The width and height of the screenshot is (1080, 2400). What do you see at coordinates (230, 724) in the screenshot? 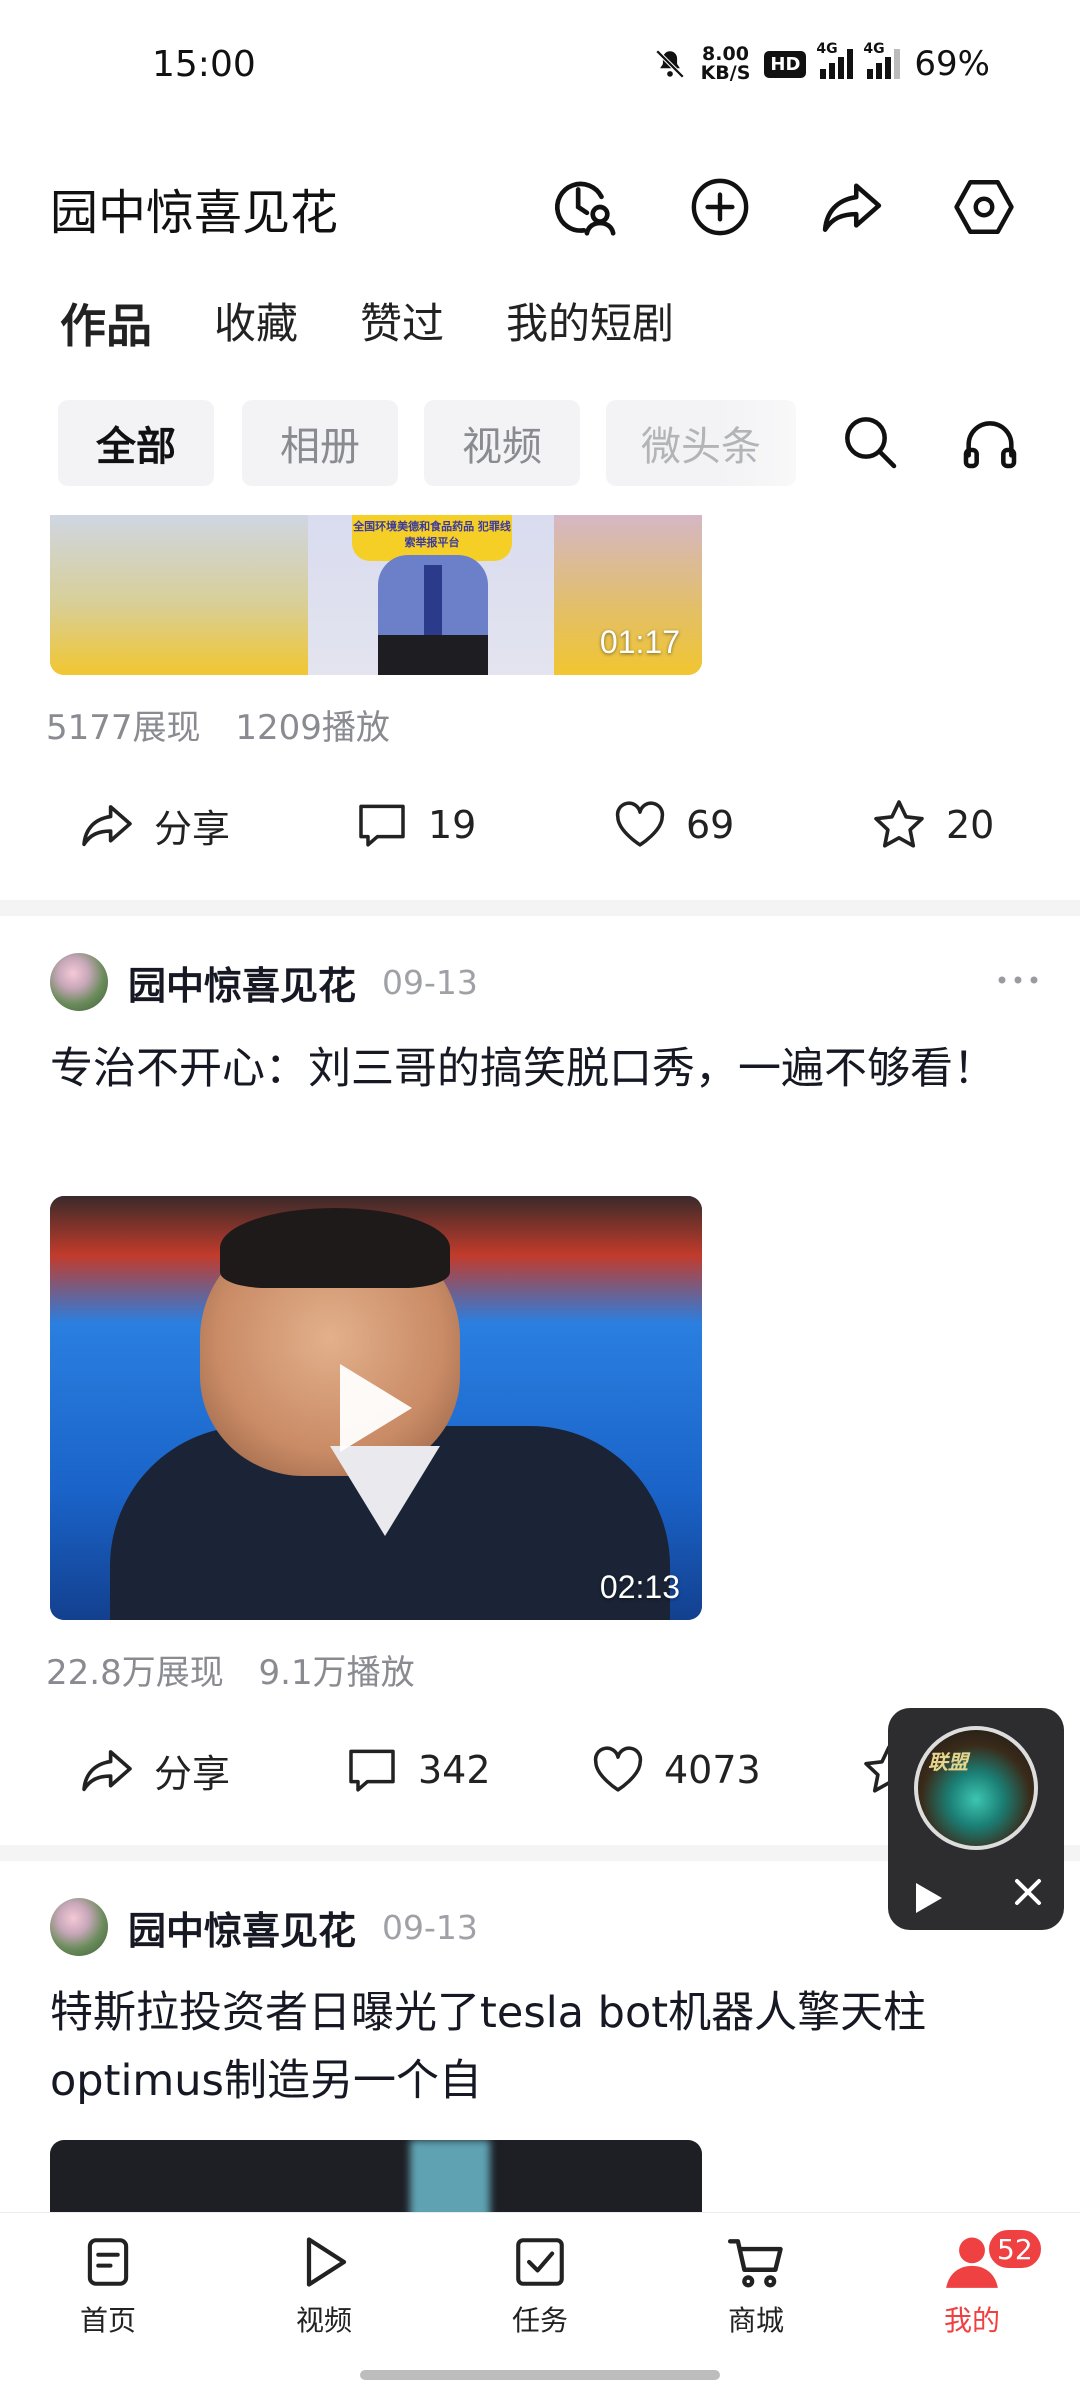
I see `post-stats: 5177展现 1209播放` at bounding box center [230, 724].